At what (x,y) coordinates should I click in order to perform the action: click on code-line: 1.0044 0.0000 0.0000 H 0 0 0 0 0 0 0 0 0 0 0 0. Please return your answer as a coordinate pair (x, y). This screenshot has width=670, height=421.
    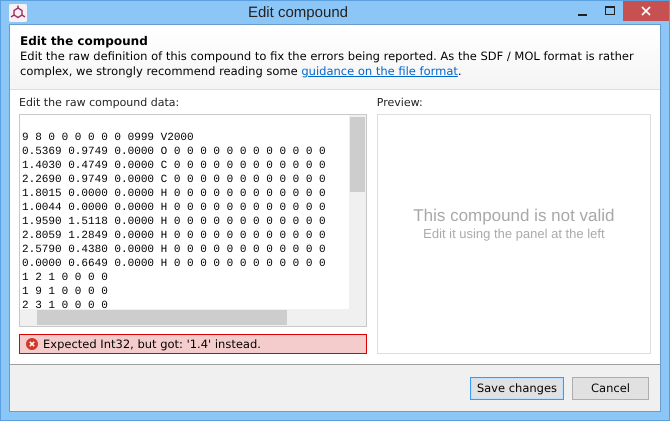
    Looking at the image, I should click on (174, 208).